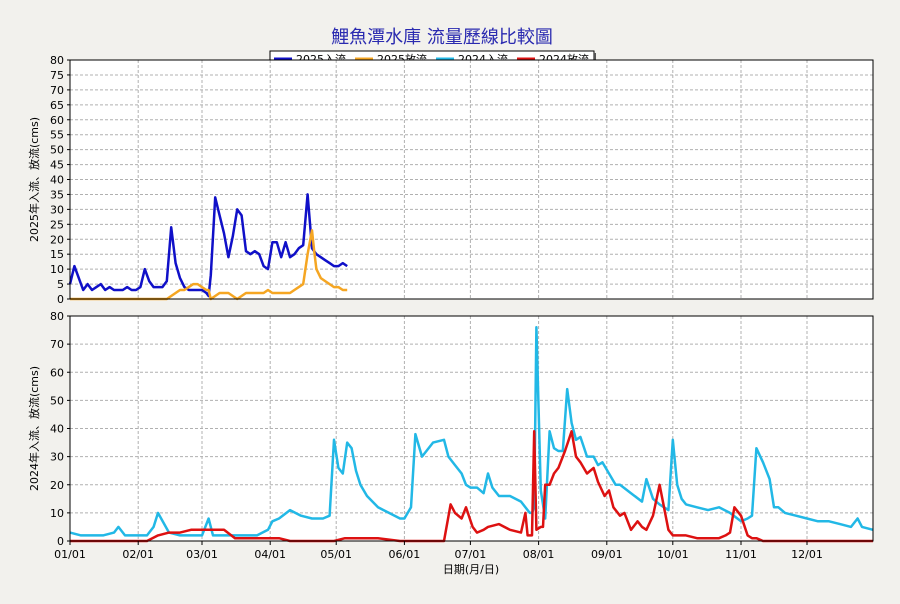  Describe the element at coordinates (57, 400) in the screenshot. I see `y-tick-label-bottom: 50` at that location.